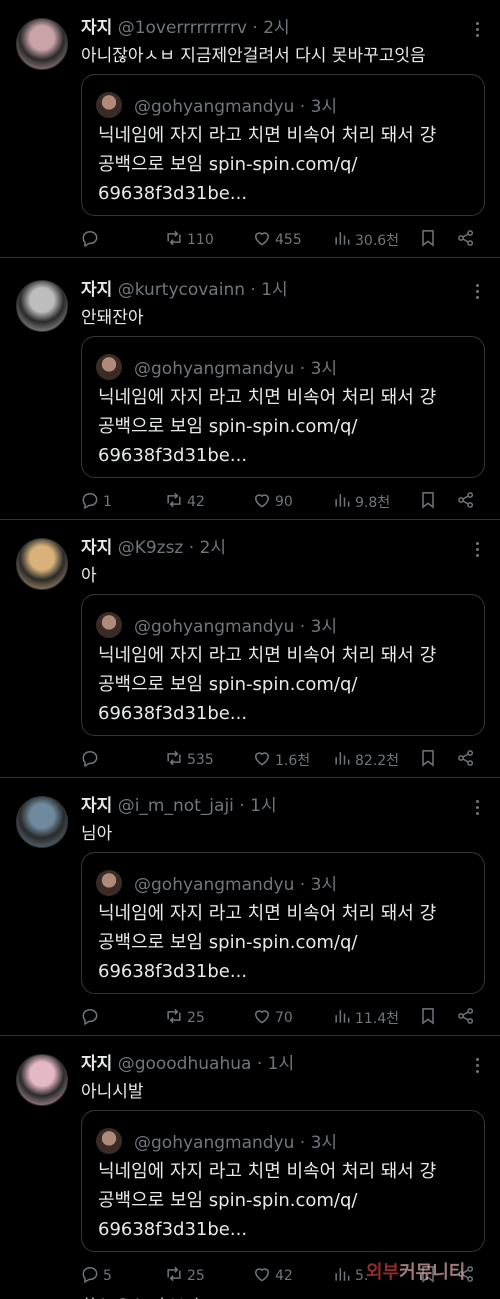  I want to click on action-bar: 25 70 11.4천, so click(280, 1017).